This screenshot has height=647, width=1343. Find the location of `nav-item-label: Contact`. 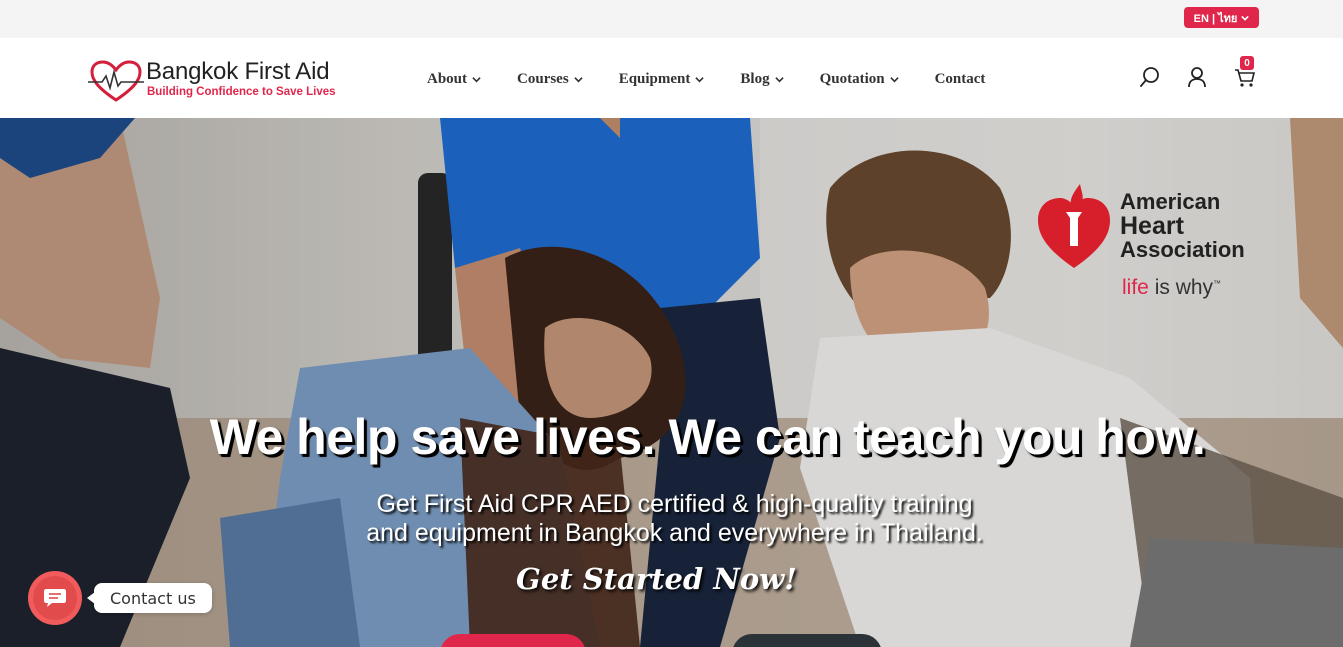

nav-item-label: Contact is located at coordinates (960, 78).